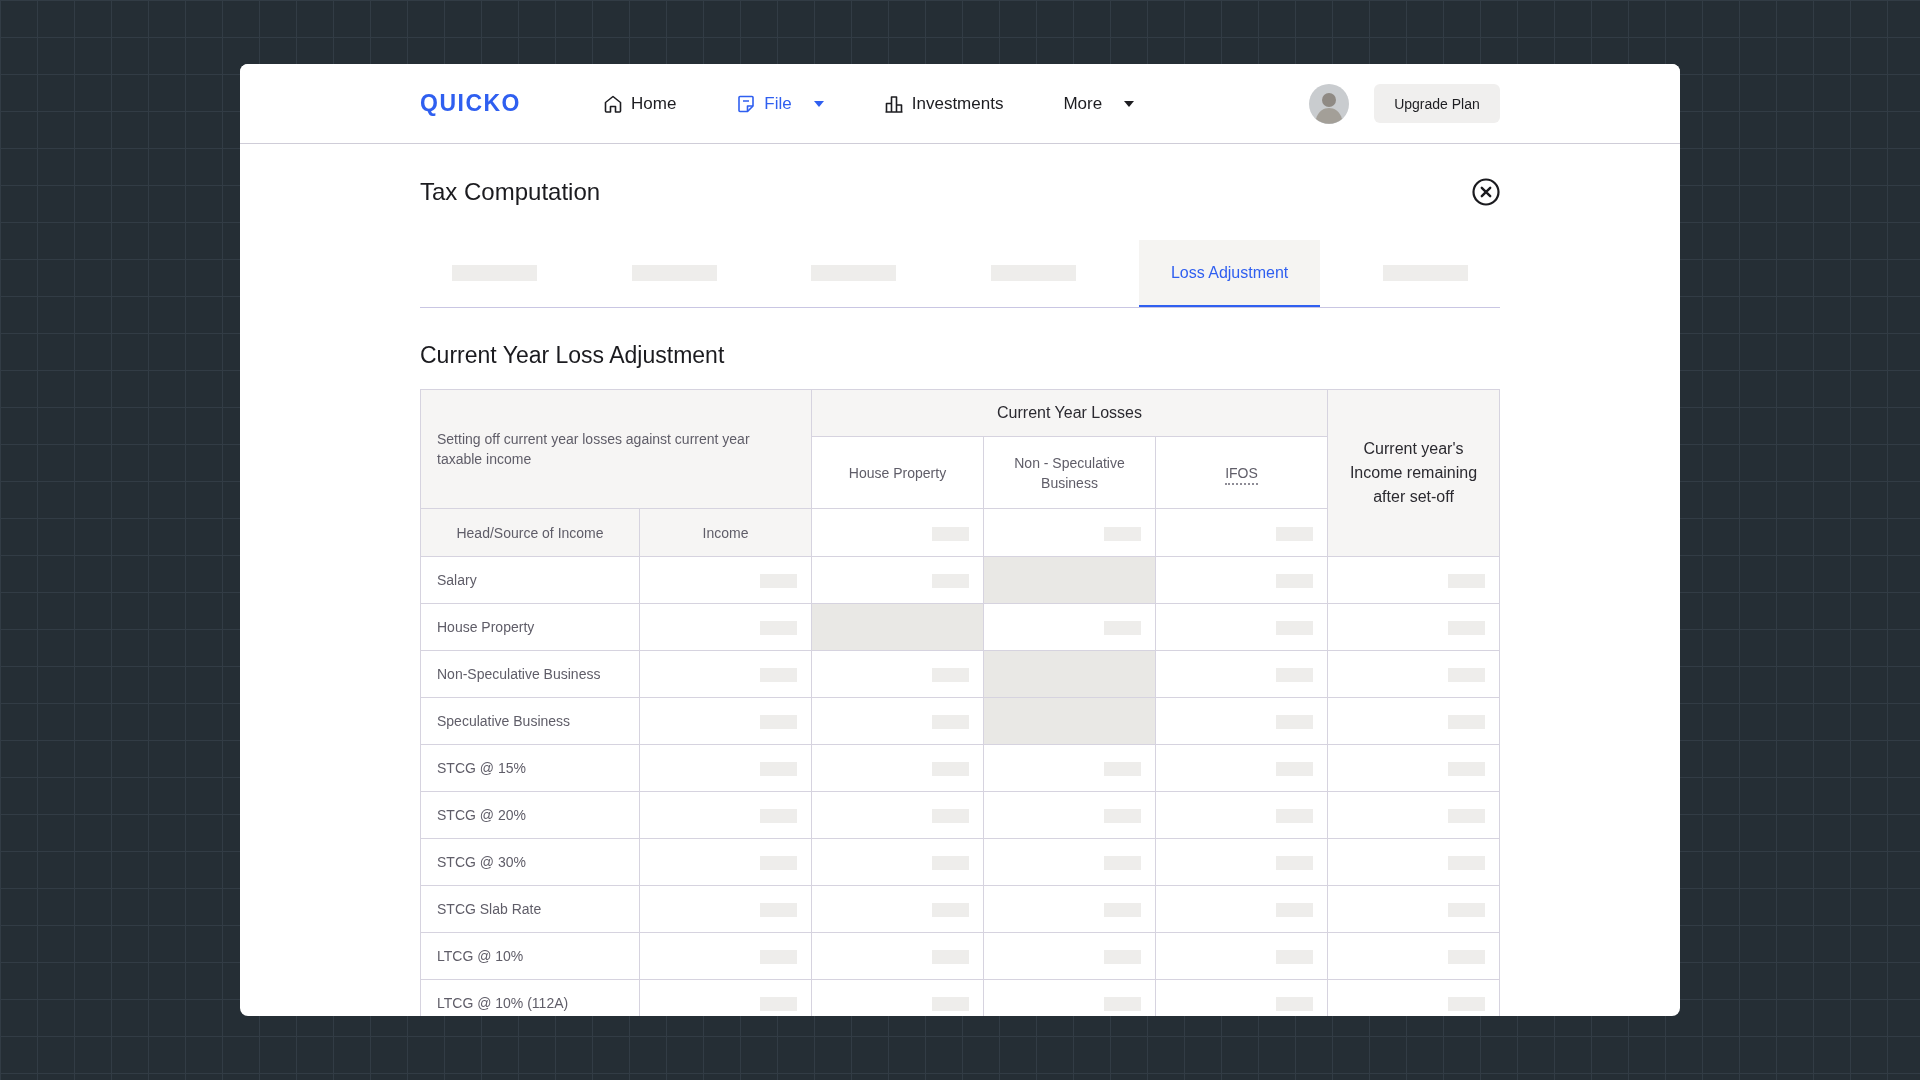 This screenshot has width=1920, height=1080. I want to click on section-heading: Current Year Loss Adjustment, so click(573, 355).